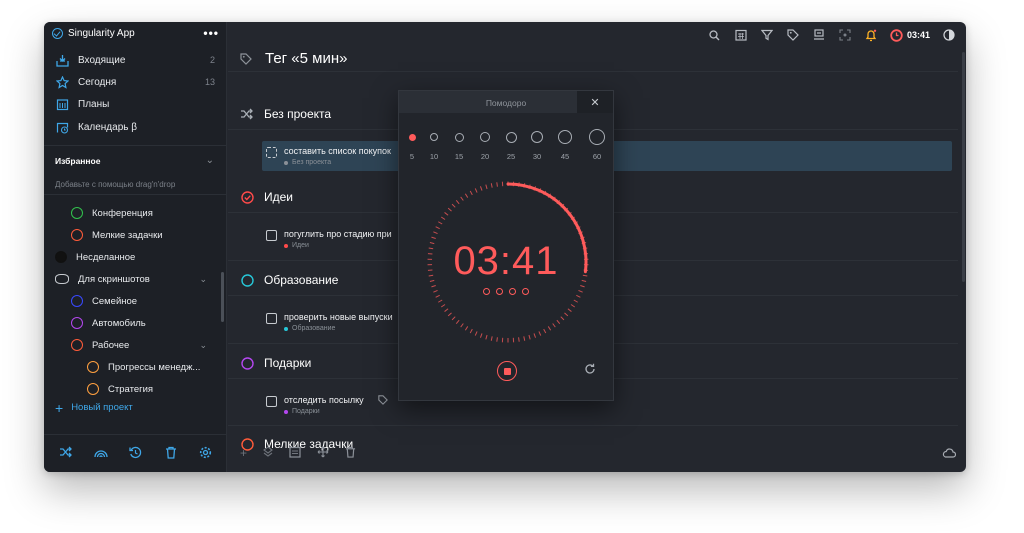 The image size is (1024, 533). Describe the element at coordinates (485, 156) in the screenshot. I see `preset-label: 20` at that location.